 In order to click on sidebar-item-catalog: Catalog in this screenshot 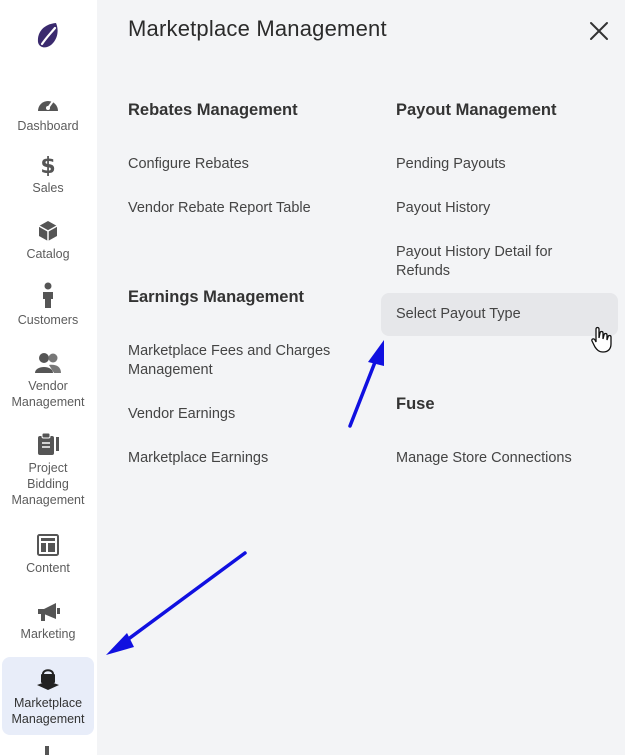, I will do `click(48, 239)`.